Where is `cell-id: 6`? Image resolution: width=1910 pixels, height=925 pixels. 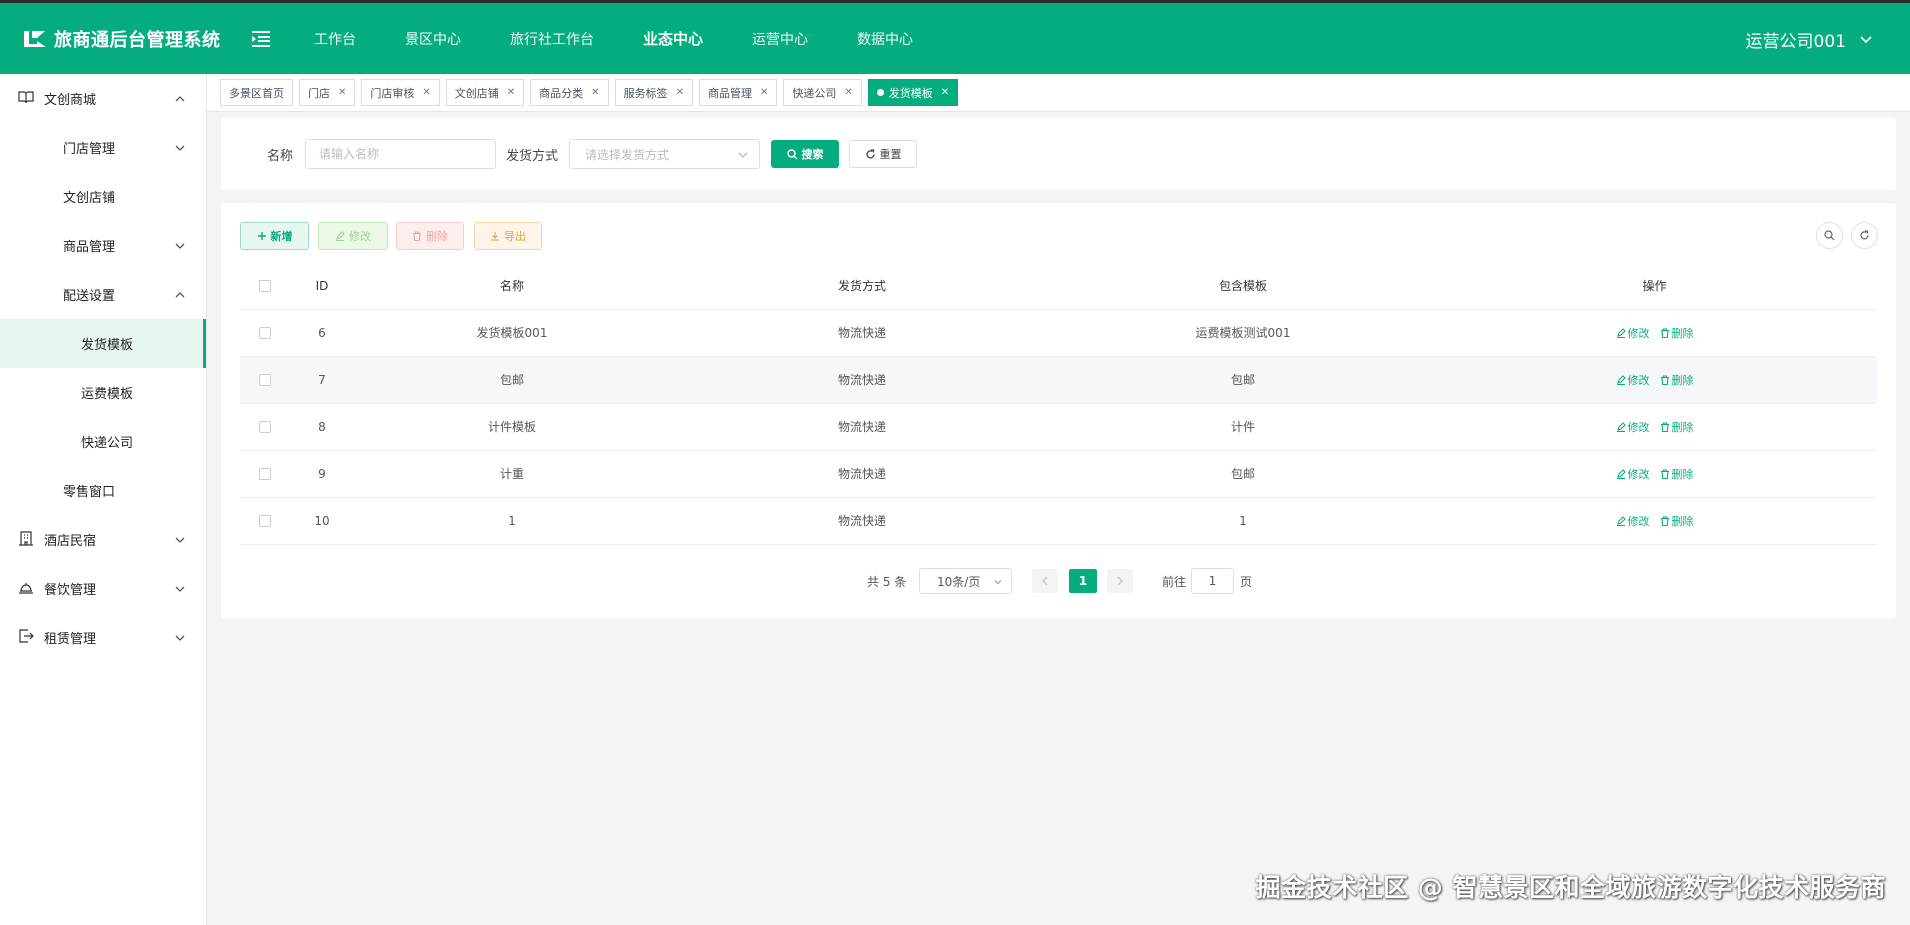 cell-id: 6 is located at coordinates (322, 333).